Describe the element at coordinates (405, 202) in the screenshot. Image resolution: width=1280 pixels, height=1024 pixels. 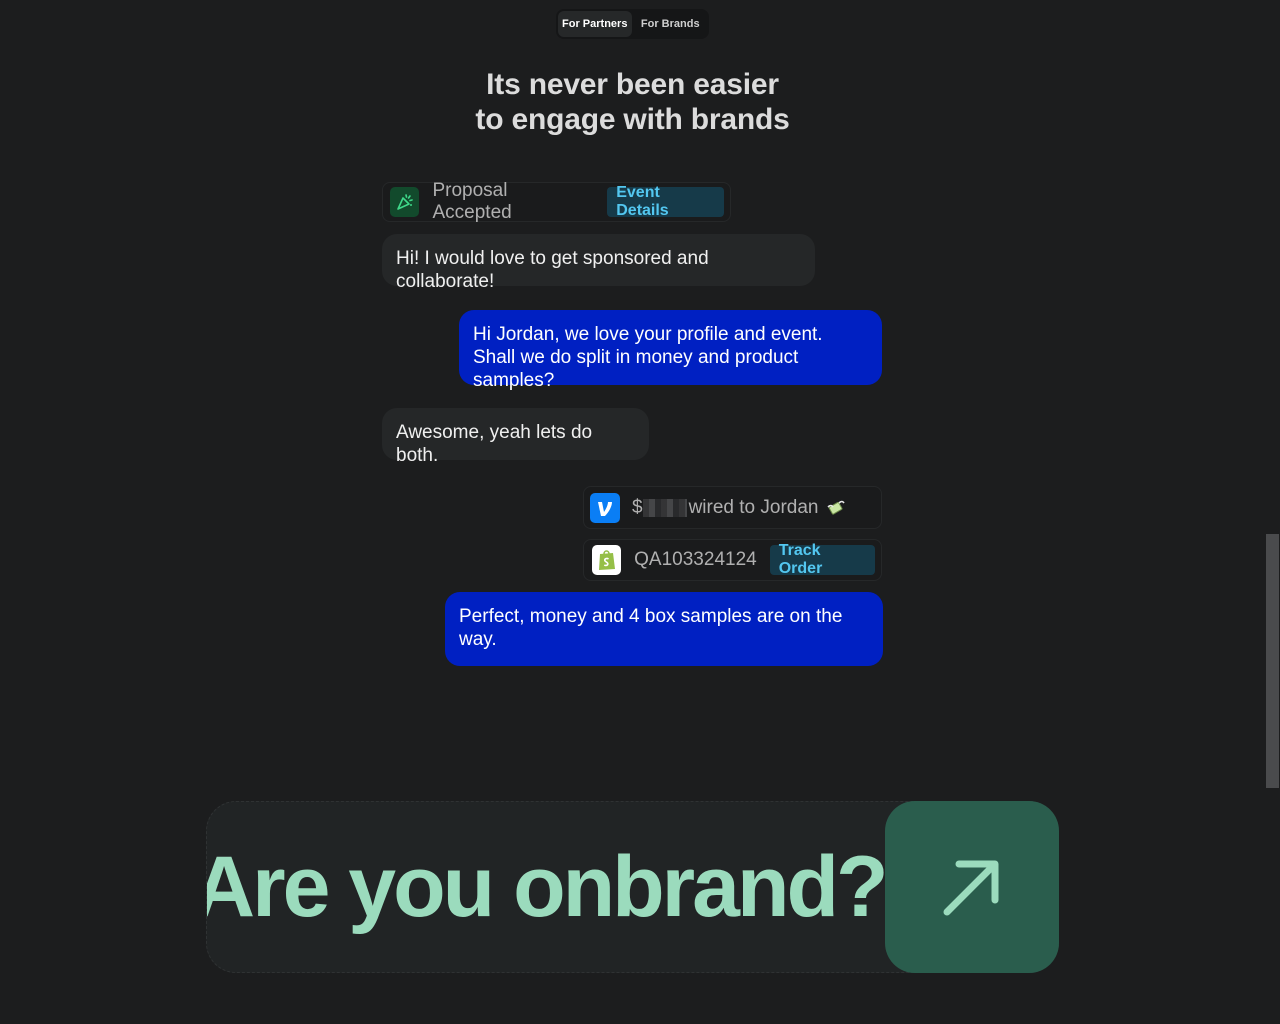
I see `party-popper-icon` at that location.